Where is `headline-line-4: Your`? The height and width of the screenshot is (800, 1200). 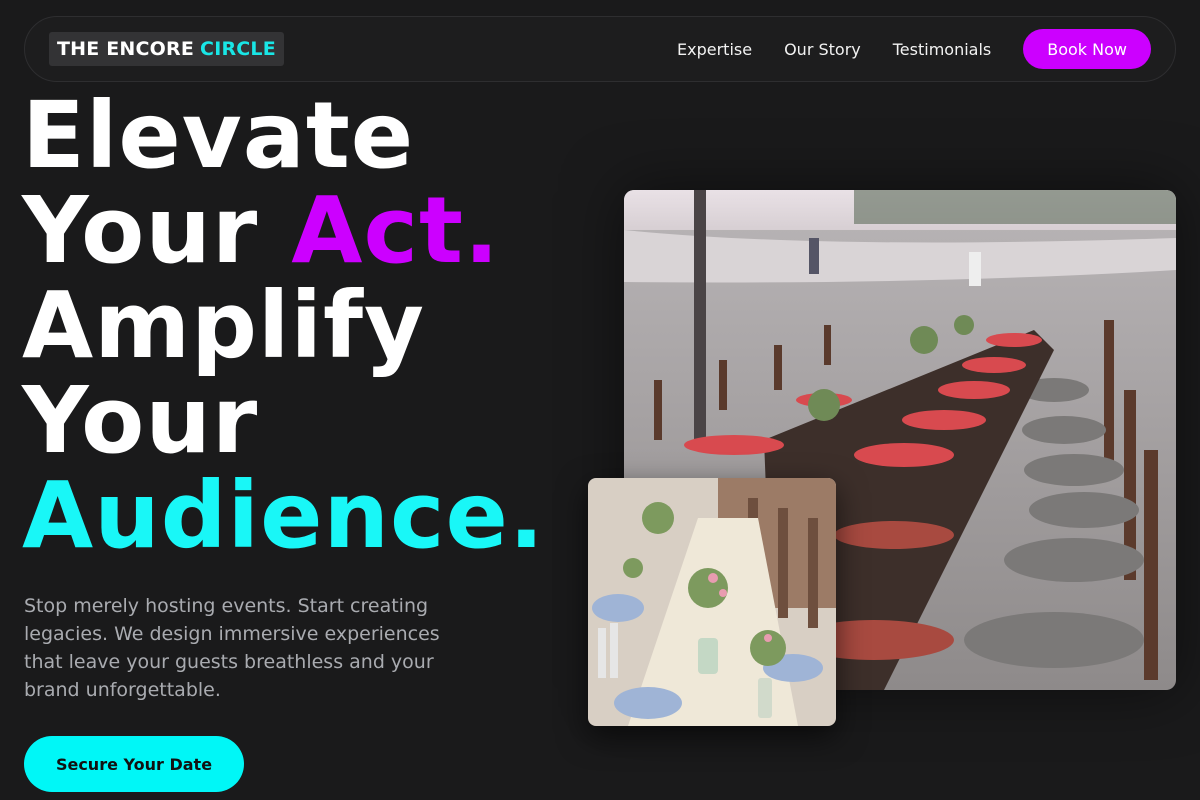
headline-line-4: Your is located at coordinates (140, 420).